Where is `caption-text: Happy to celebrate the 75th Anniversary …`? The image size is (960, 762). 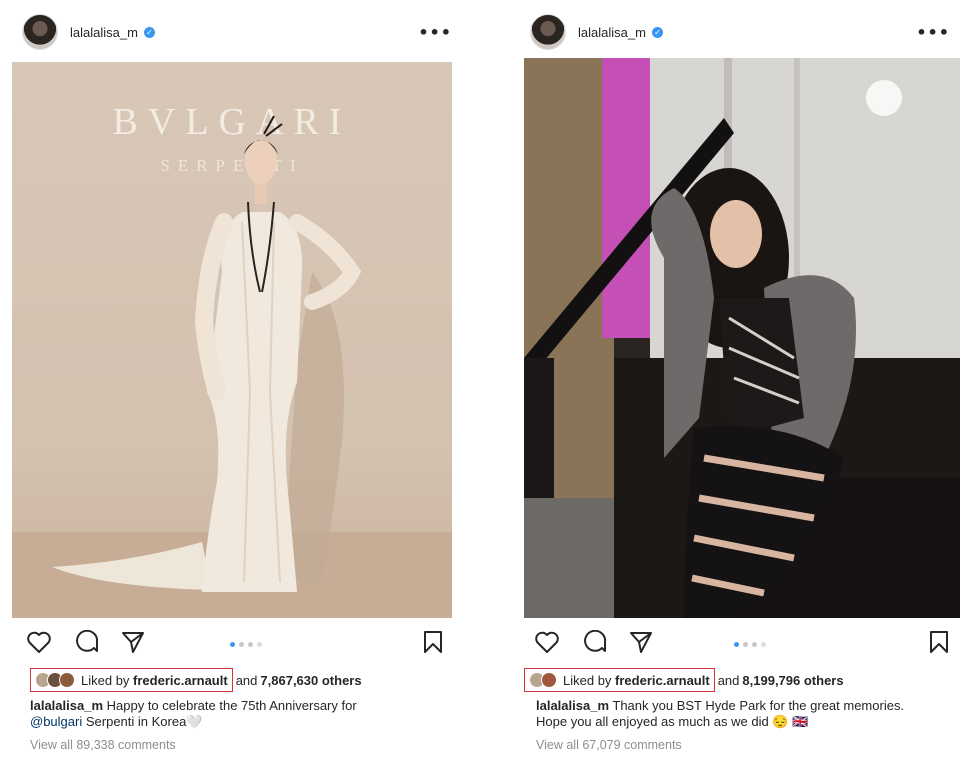
caption-text: Happy to celebrate the 75th Anniversary … is located at coordinates (231, 705).